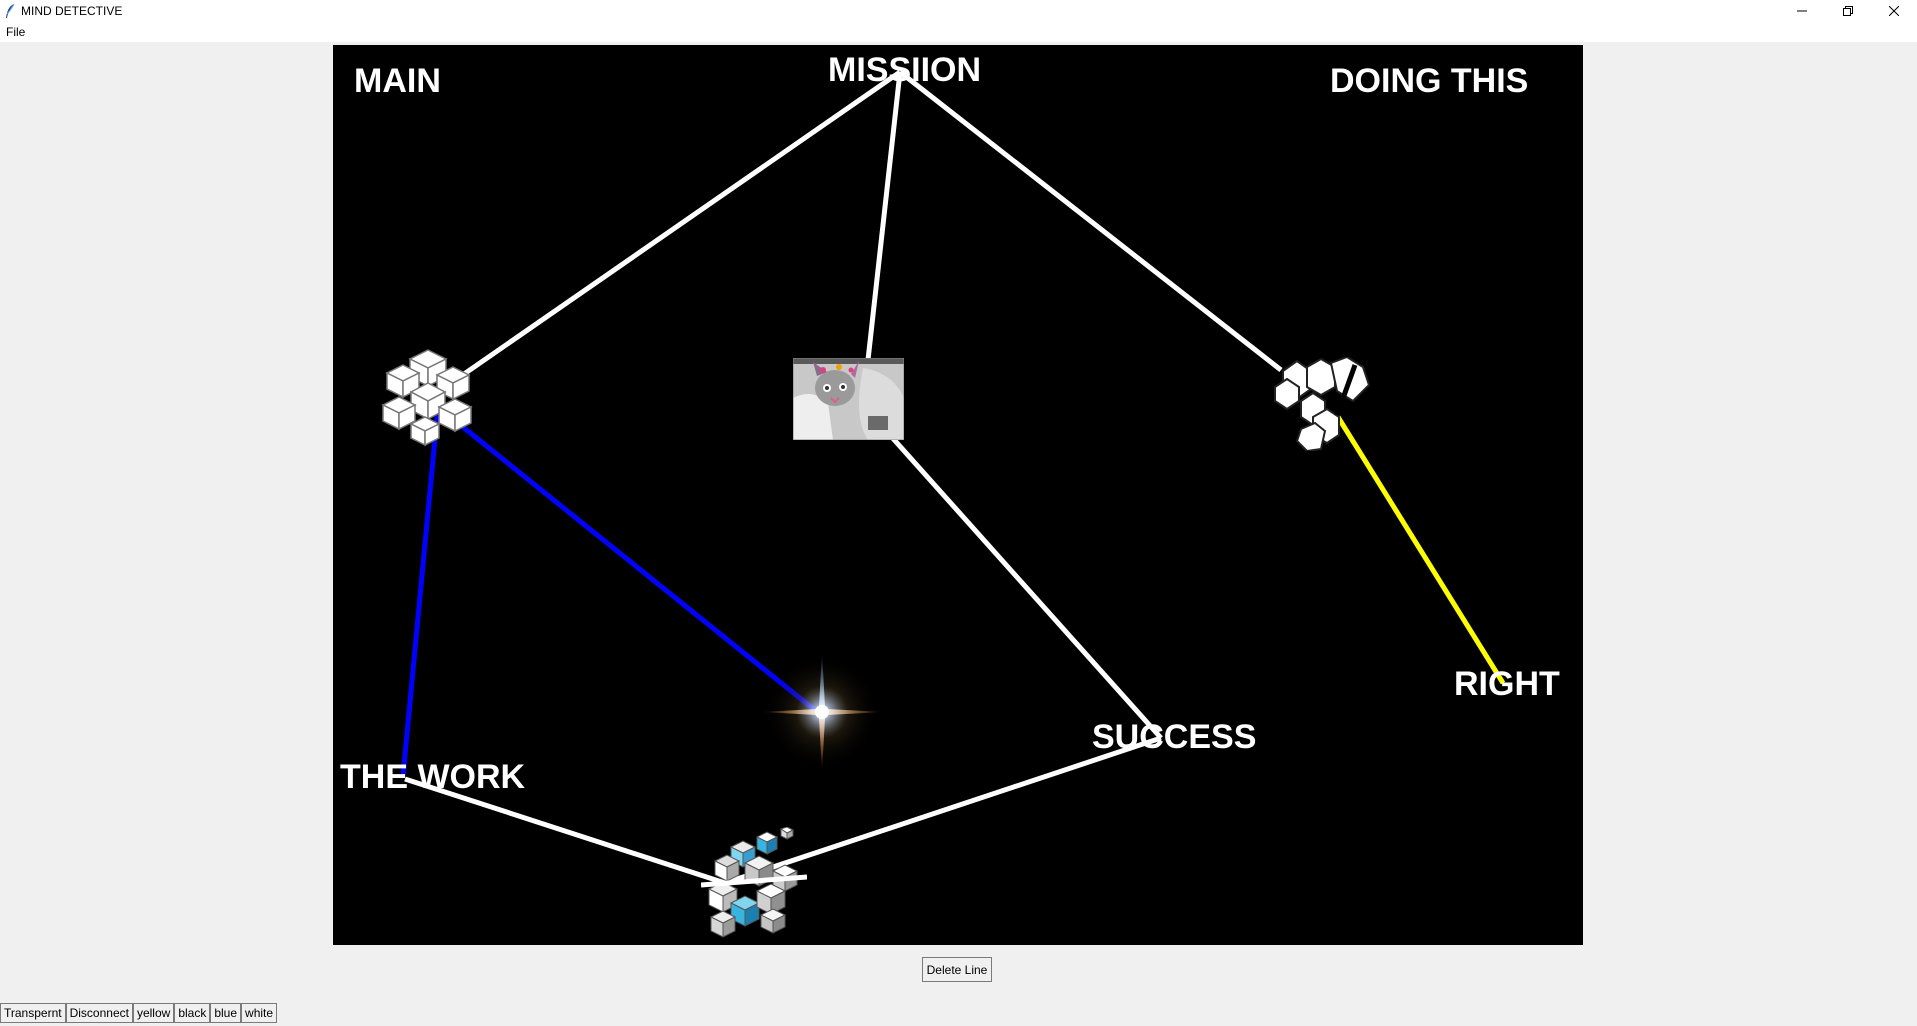 The width and height of the screenshot is (1917, 1026). What do you see at coordinates (1429, 81) in the screenshot?
I see `node-label-doing-this: DOING THIS` at bounding box center [1429, 81].